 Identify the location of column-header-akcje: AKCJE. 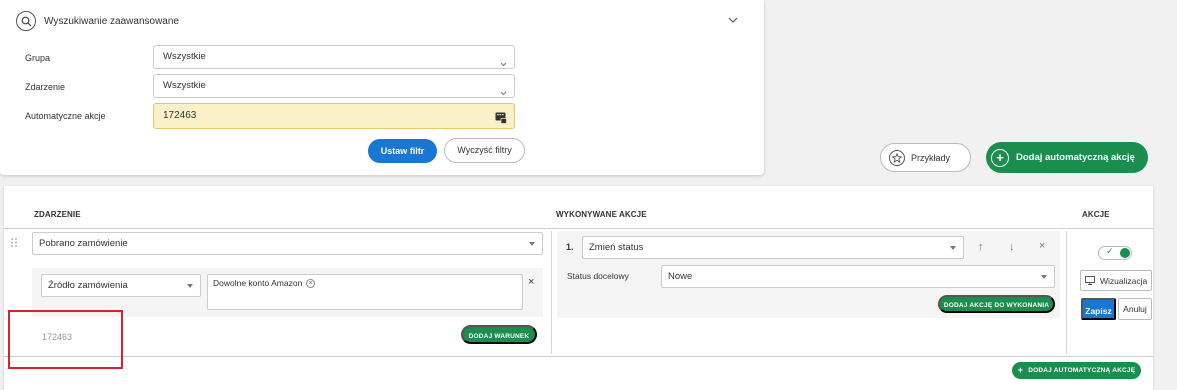
(1096, 214).